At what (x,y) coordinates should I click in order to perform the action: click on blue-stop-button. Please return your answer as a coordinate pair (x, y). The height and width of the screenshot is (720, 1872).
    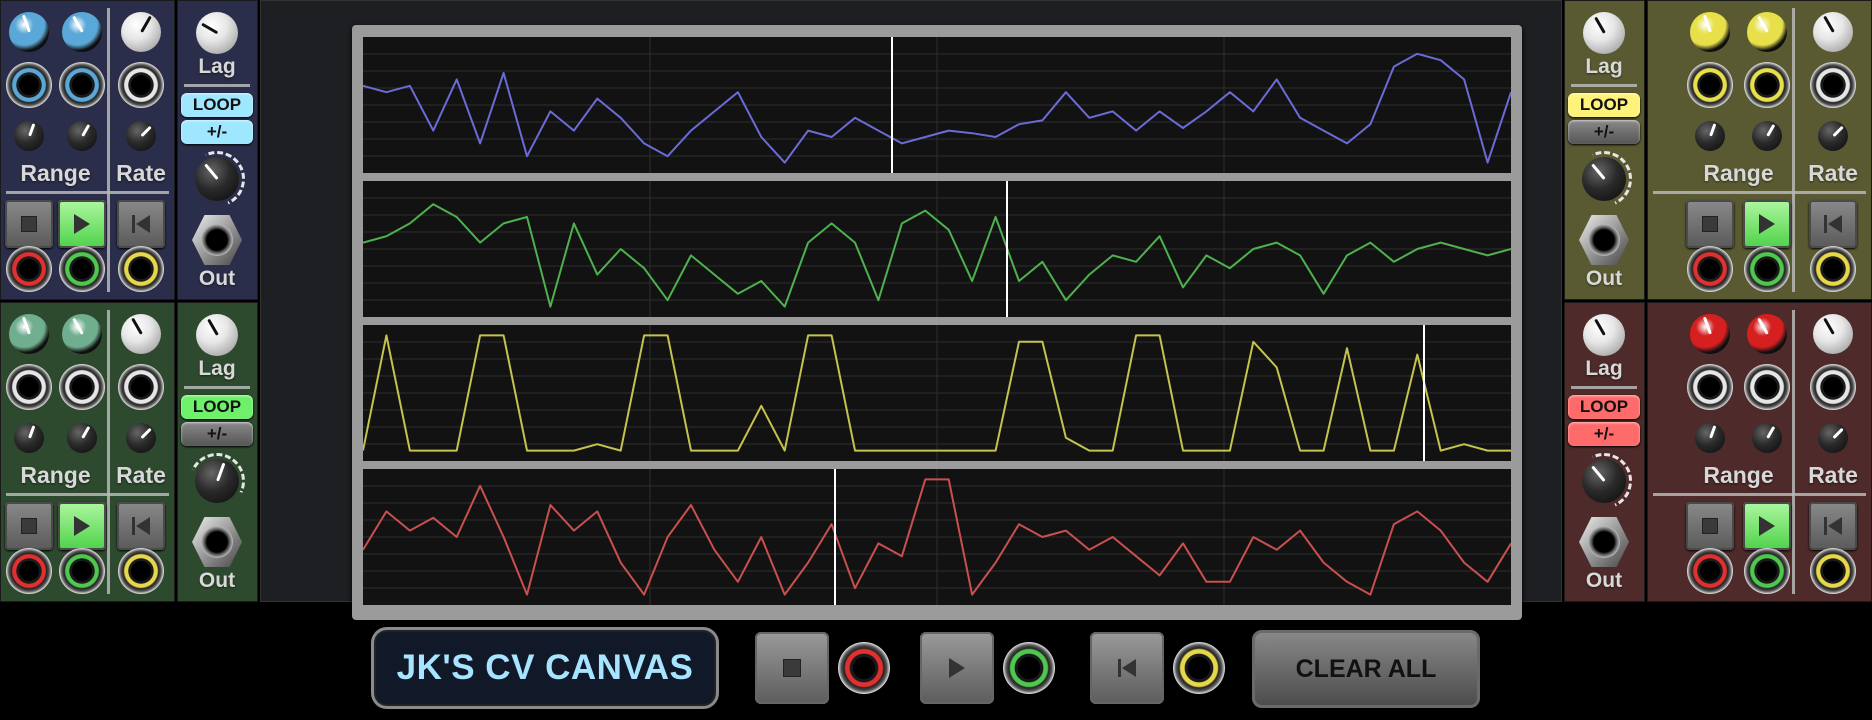
    Looking at the image, I should click on (29, 224).